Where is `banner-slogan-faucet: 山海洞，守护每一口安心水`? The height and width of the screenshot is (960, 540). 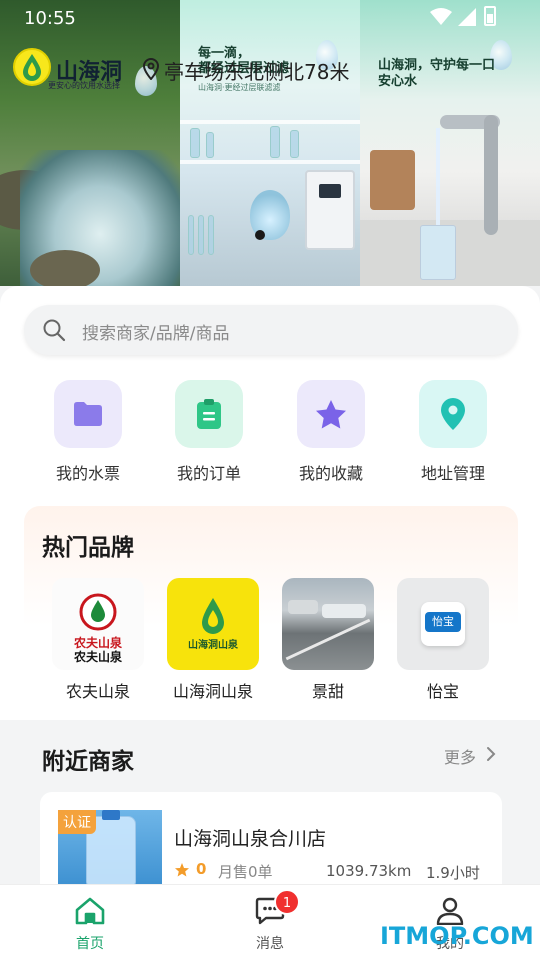
banner-slogan-faucet: 山海洞，守护每一口安心水 is located at coordinates (437, 73).